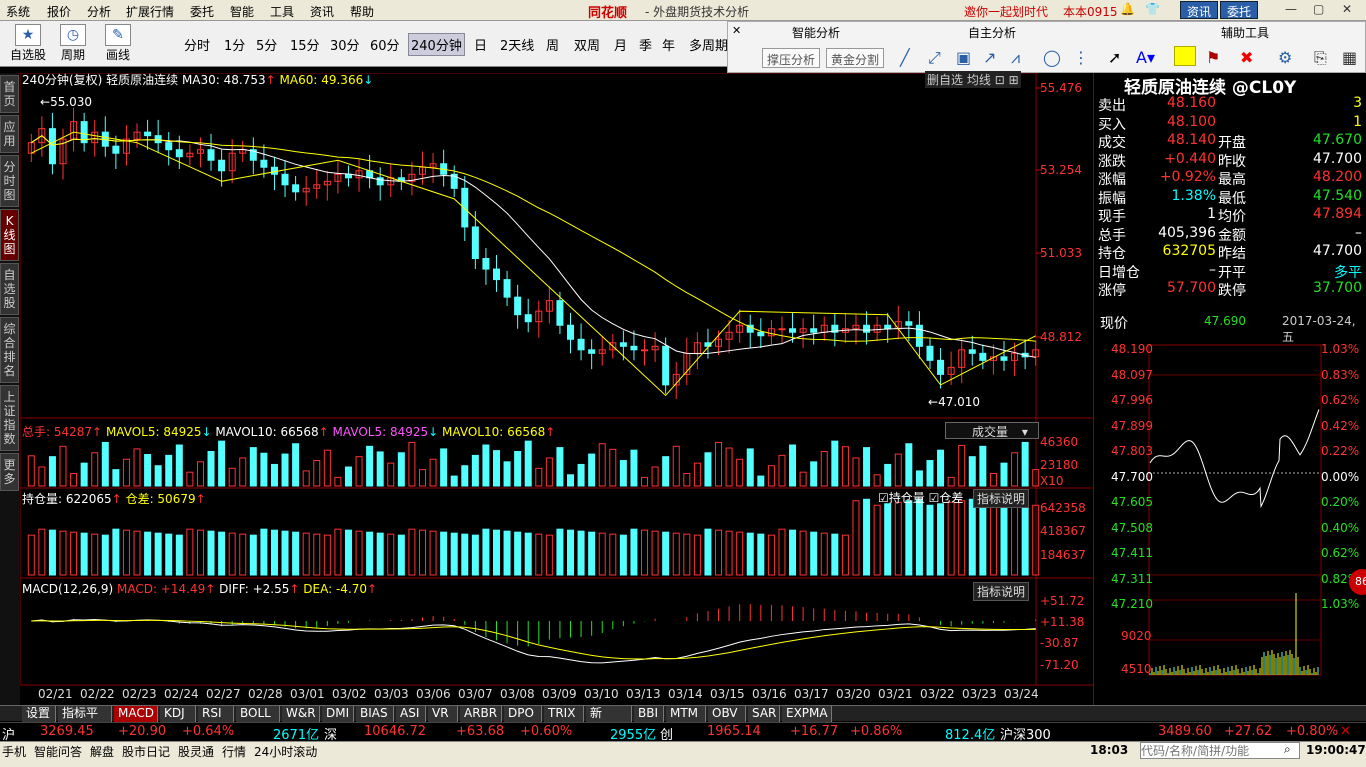  Describe the element at coordinates (1001, 498) in the screenshot. I see `oi-indicator-help-button: 指标说明` at that location.